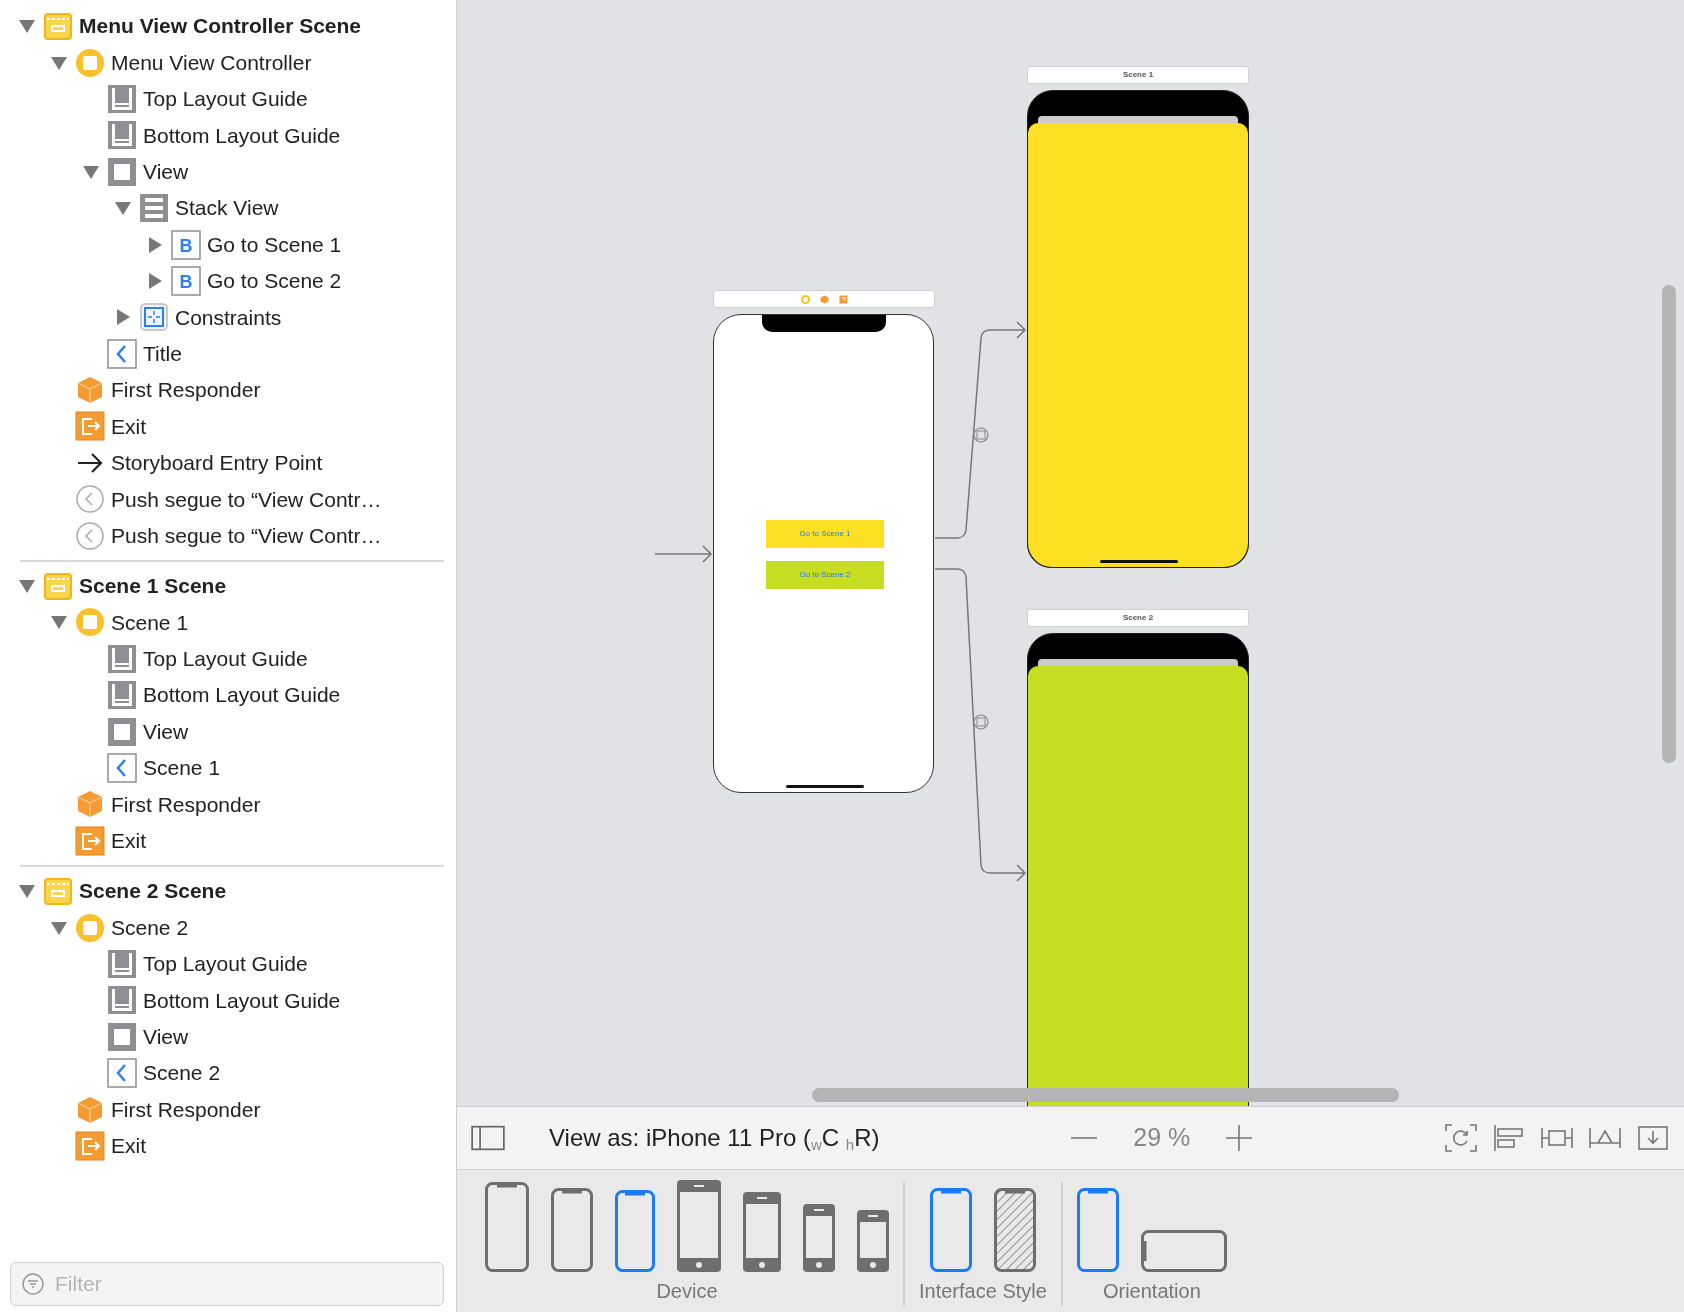  Describe the element at coordinates (228, 317) in the screenshot. I see `outline-item: Constraints` at that location.